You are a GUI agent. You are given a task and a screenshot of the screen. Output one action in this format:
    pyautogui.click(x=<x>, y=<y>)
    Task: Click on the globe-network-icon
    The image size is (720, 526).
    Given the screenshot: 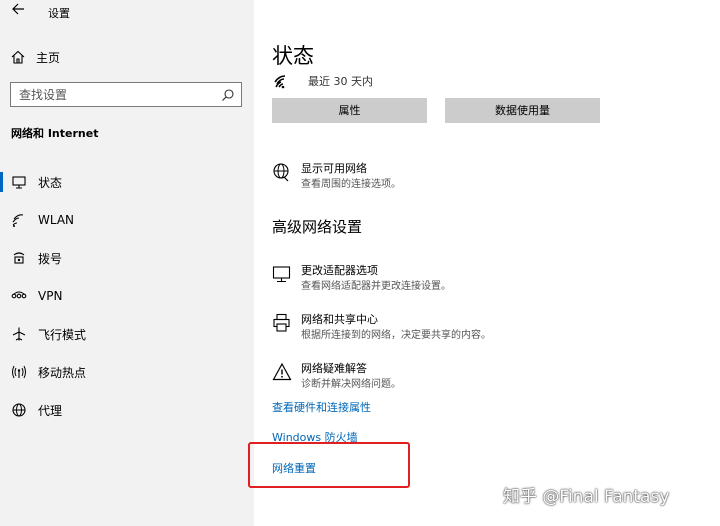 What is the action you would take?
    pyautogui.click(x=282, y=172)
    